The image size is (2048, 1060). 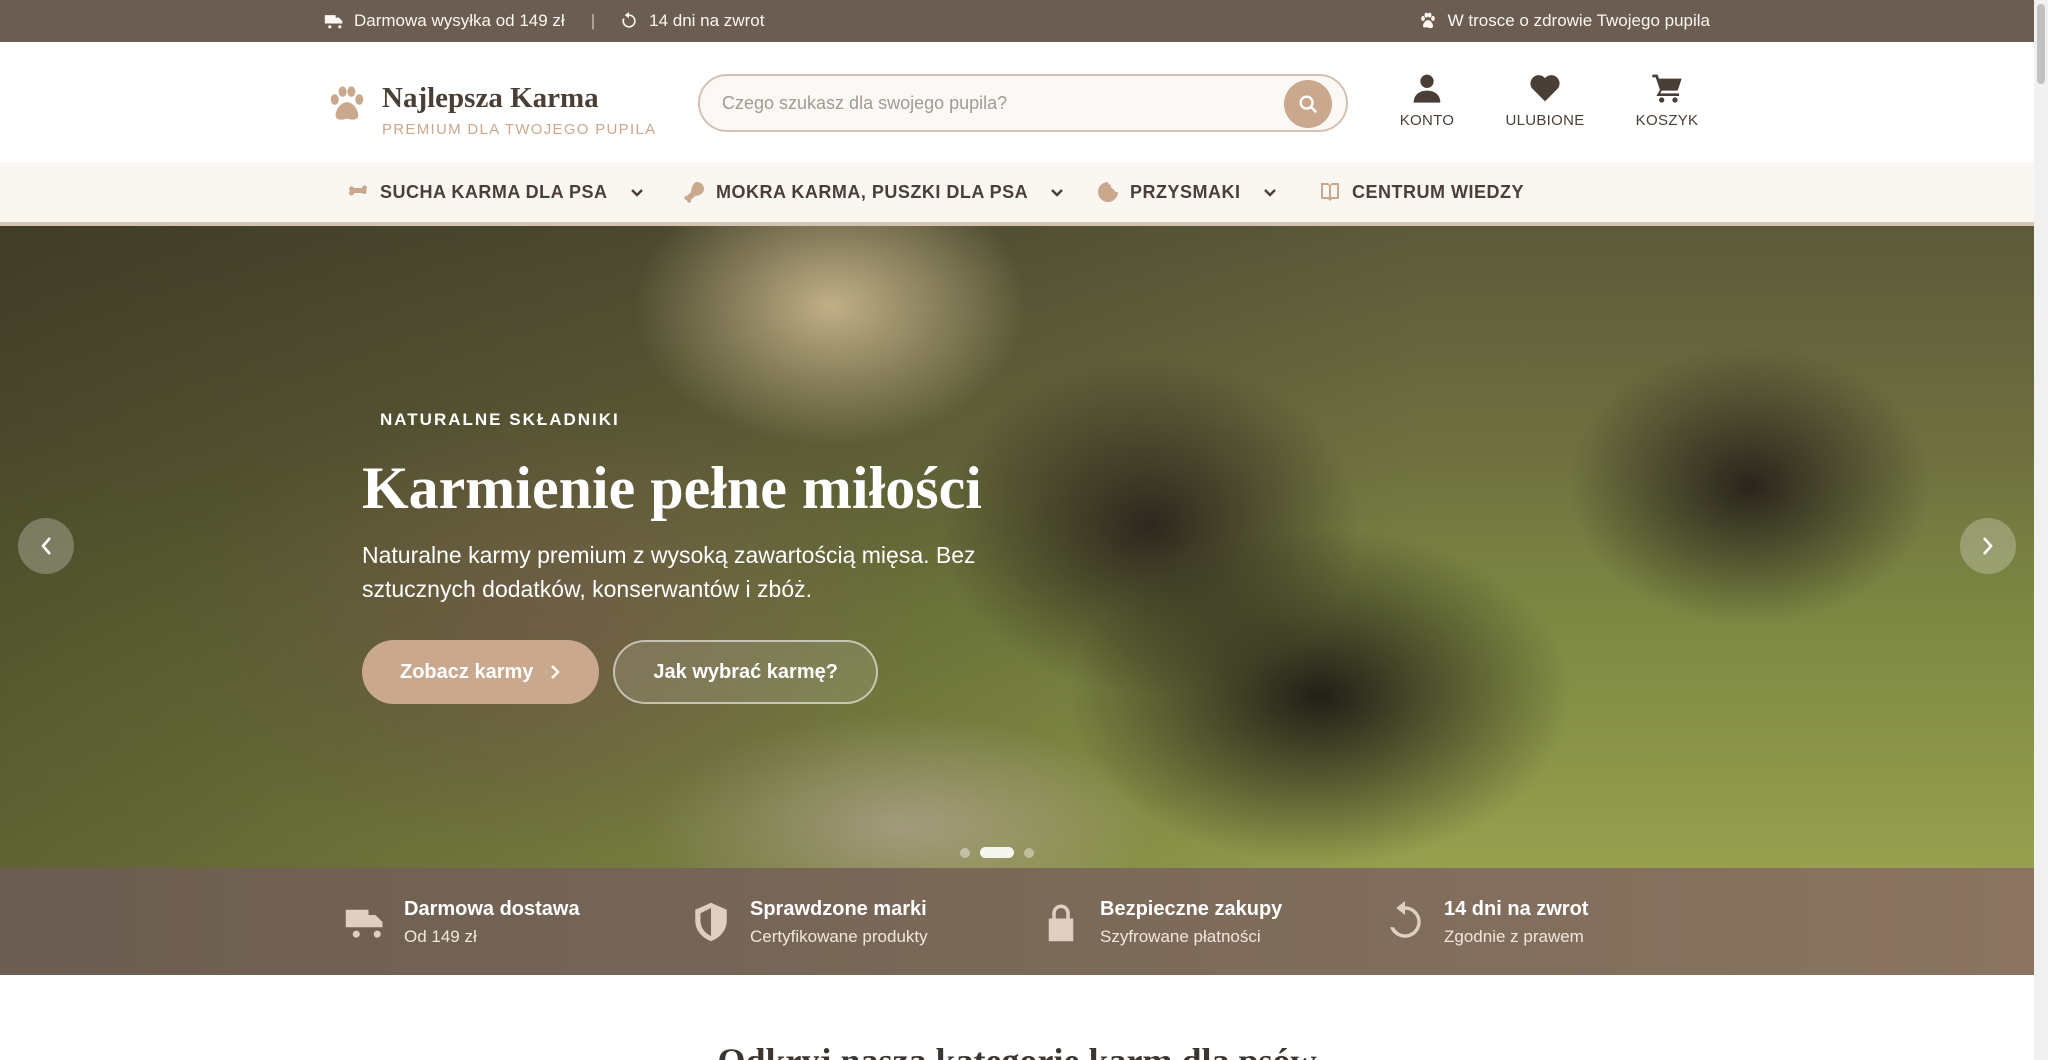 I want to click on page-scrollbar, so click(x=2041, y=530).